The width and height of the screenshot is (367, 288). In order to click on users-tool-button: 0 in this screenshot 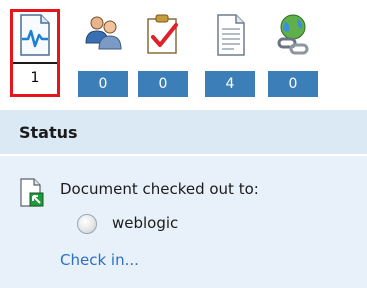, I will do `click(103, 53)`.